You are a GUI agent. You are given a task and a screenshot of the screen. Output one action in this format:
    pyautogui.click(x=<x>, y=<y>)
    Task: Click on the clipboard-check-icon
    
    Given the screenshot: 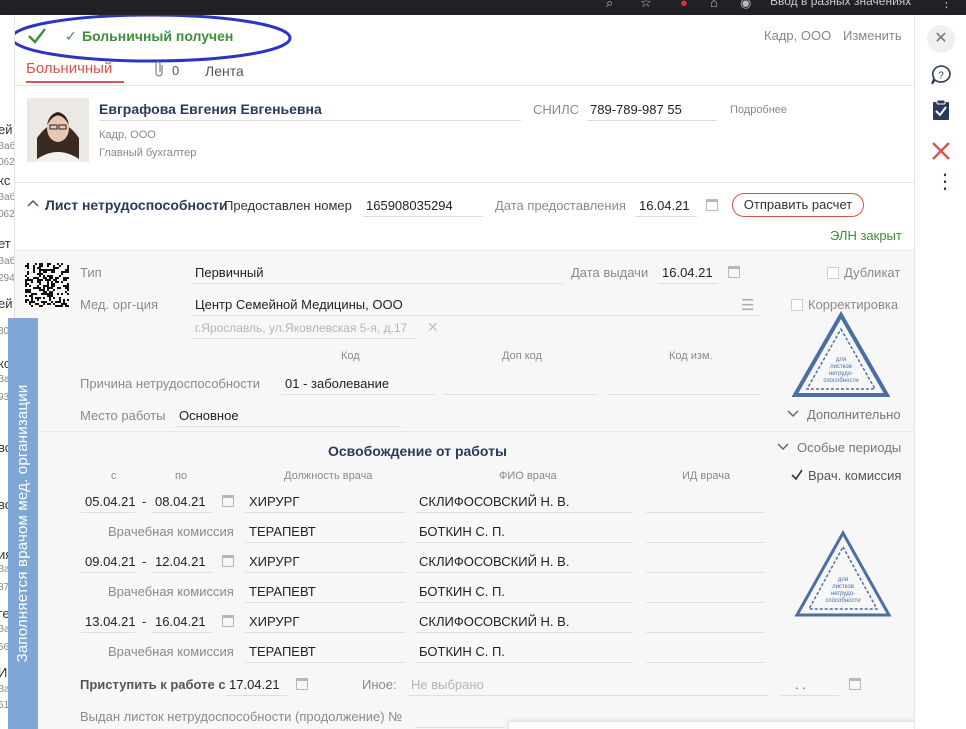 What is the action you would take?
    pyautogui.click(x=941, y=110)
    